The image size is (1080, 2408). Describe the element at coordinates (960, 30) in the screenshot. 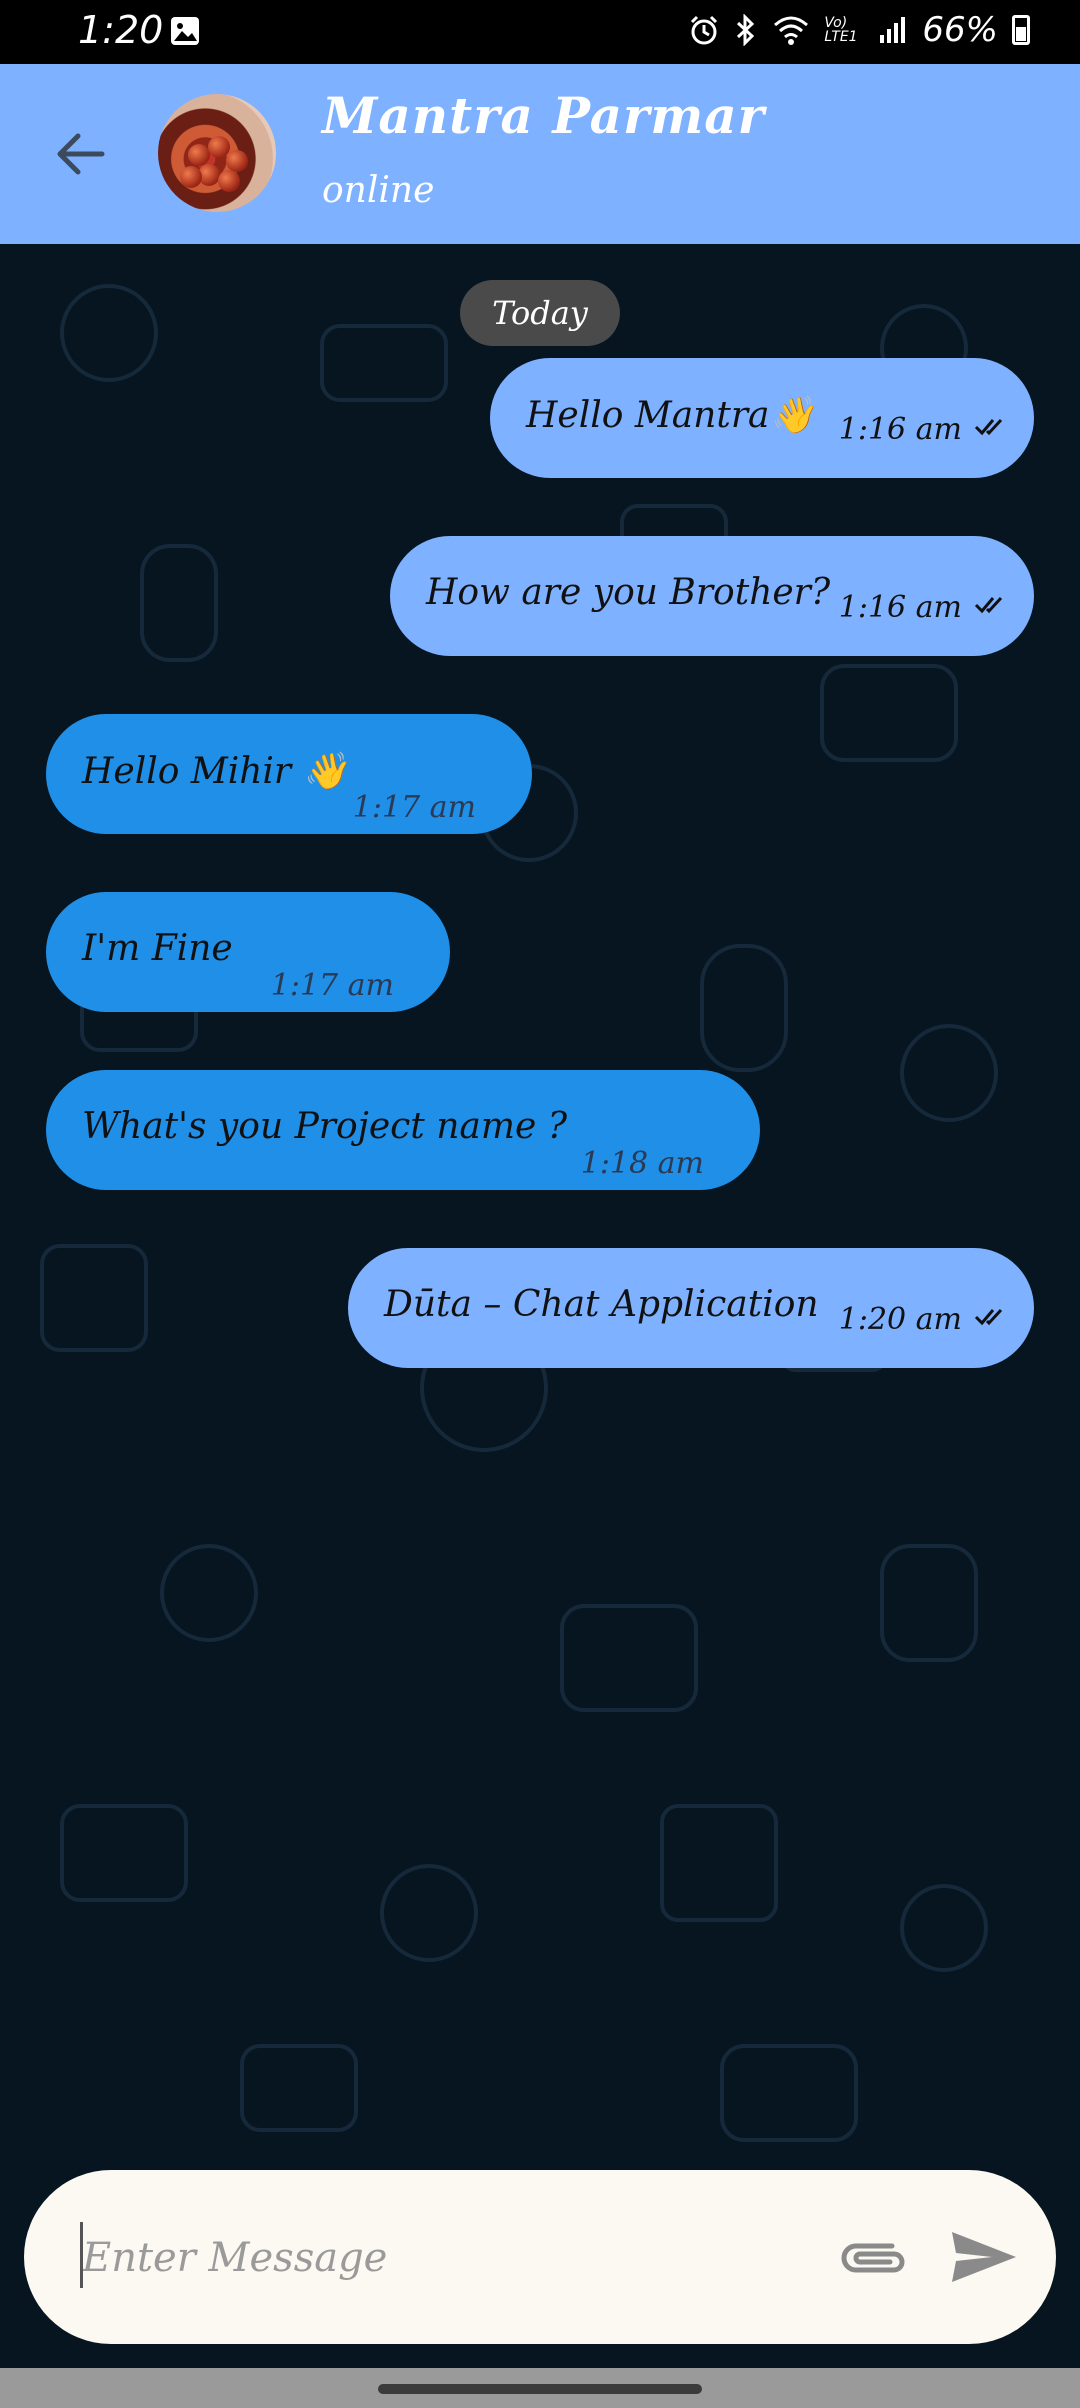

I see `battery-percent: 66%` at that location.